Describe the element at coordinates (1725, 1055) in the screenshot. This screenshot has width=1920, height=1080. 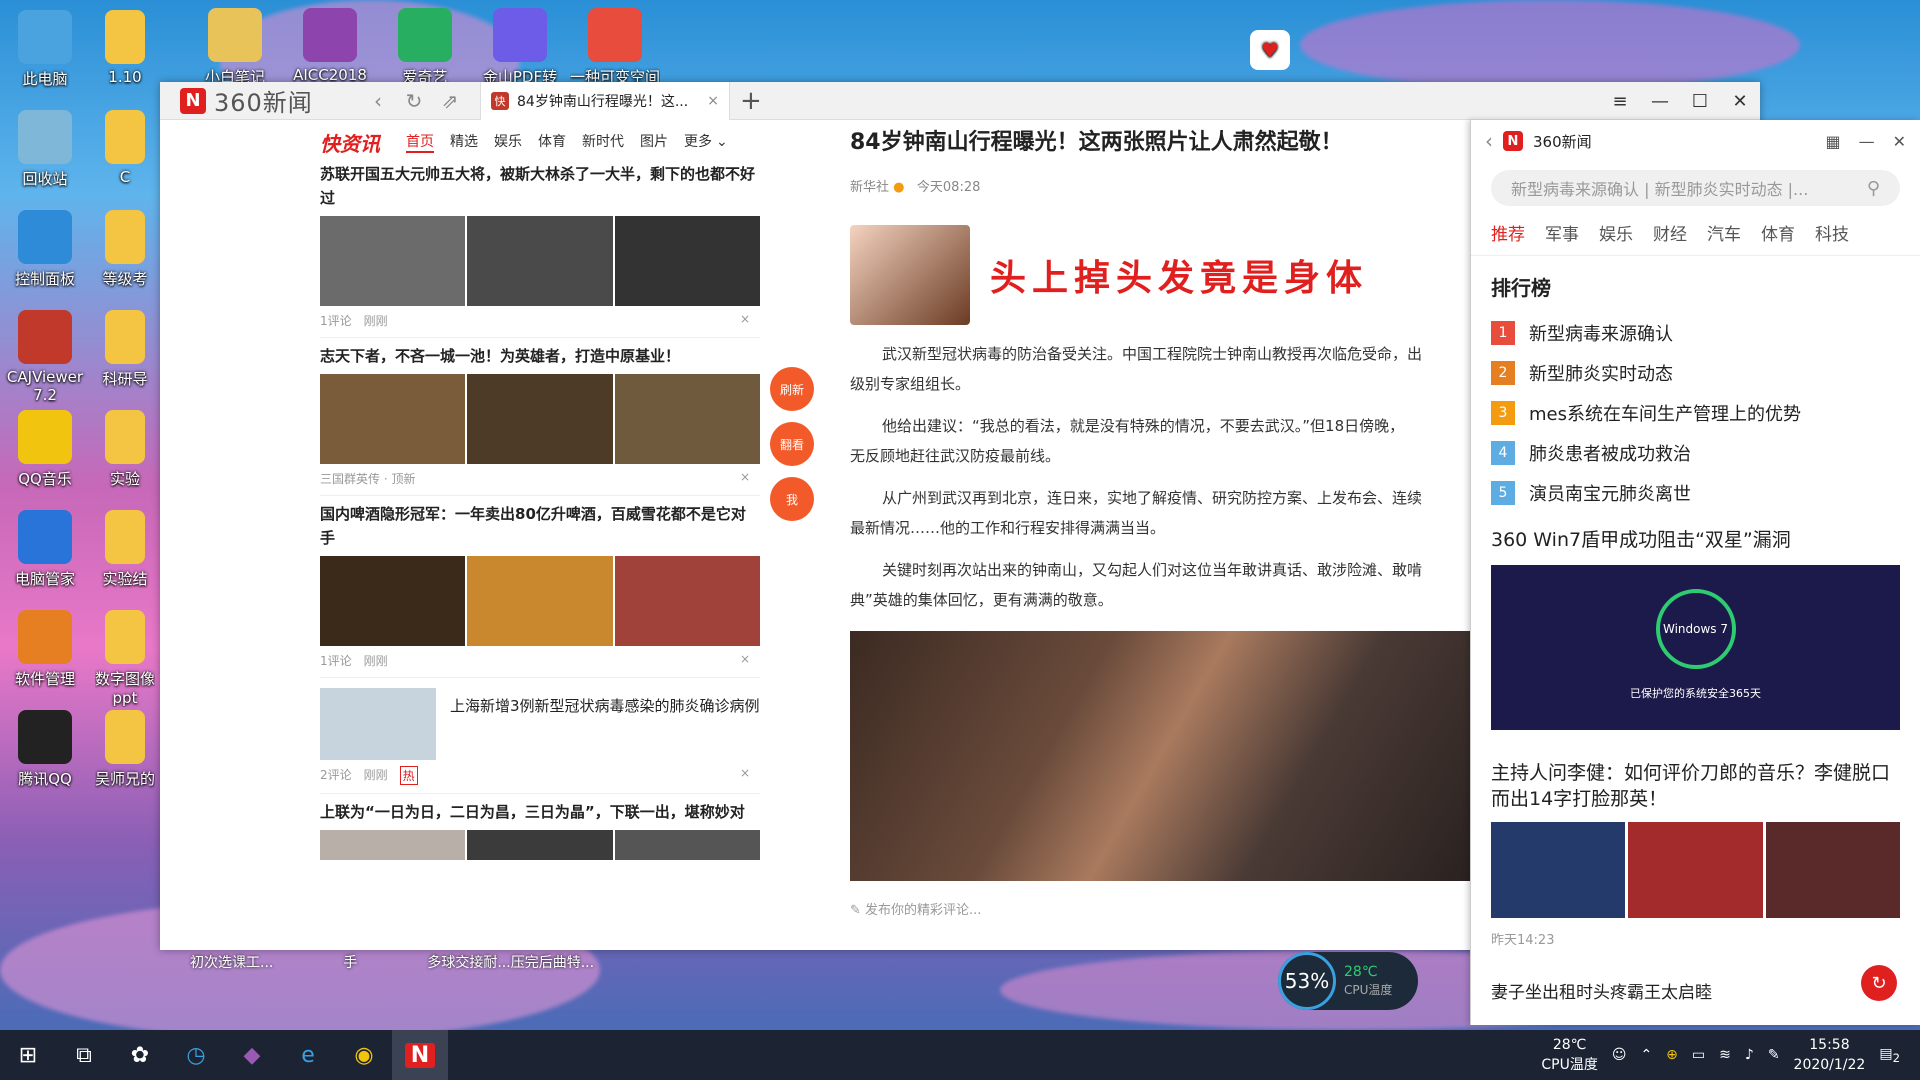
I see `wifi-icon: ≋` at that location.